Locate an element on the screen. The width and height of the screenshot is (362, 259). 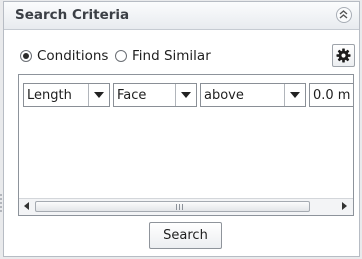
resize-grip is located at coordinates (1, 203).